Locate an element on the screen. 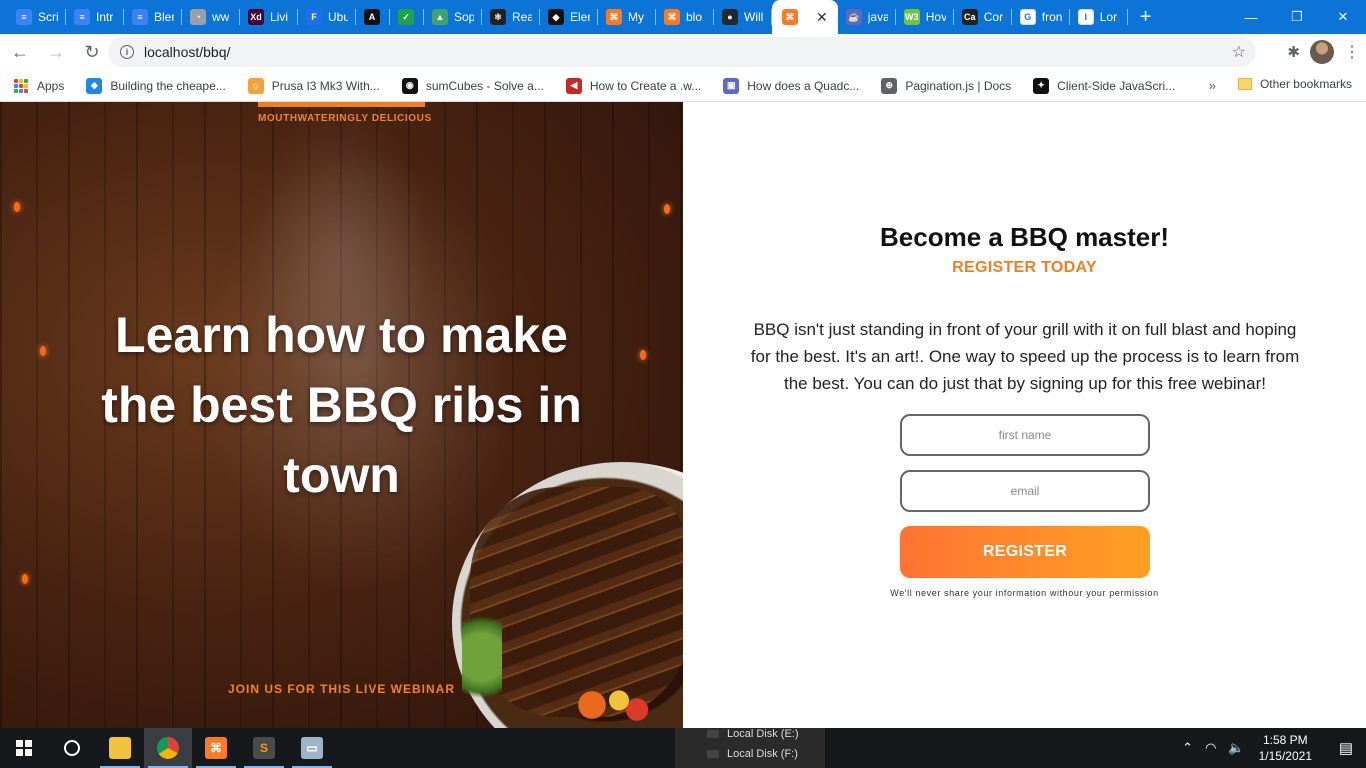 This screenshot has height=768, width=1366. minimize-button: — is located at coordinates (1251, 17).